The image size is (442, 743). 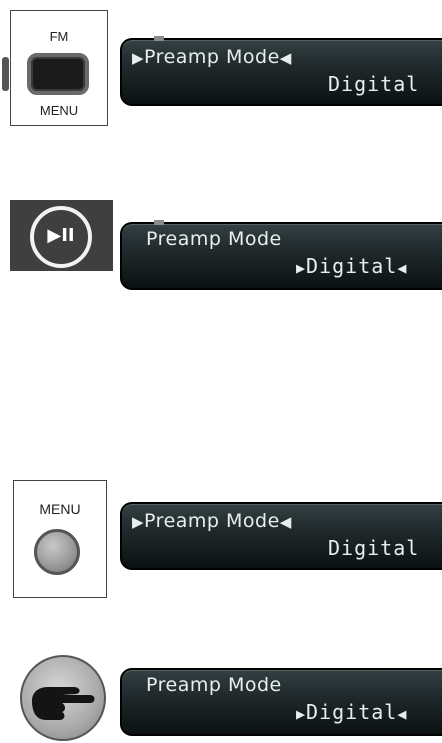 I want to click on fm-label: FM, so click(x=59, y=36).